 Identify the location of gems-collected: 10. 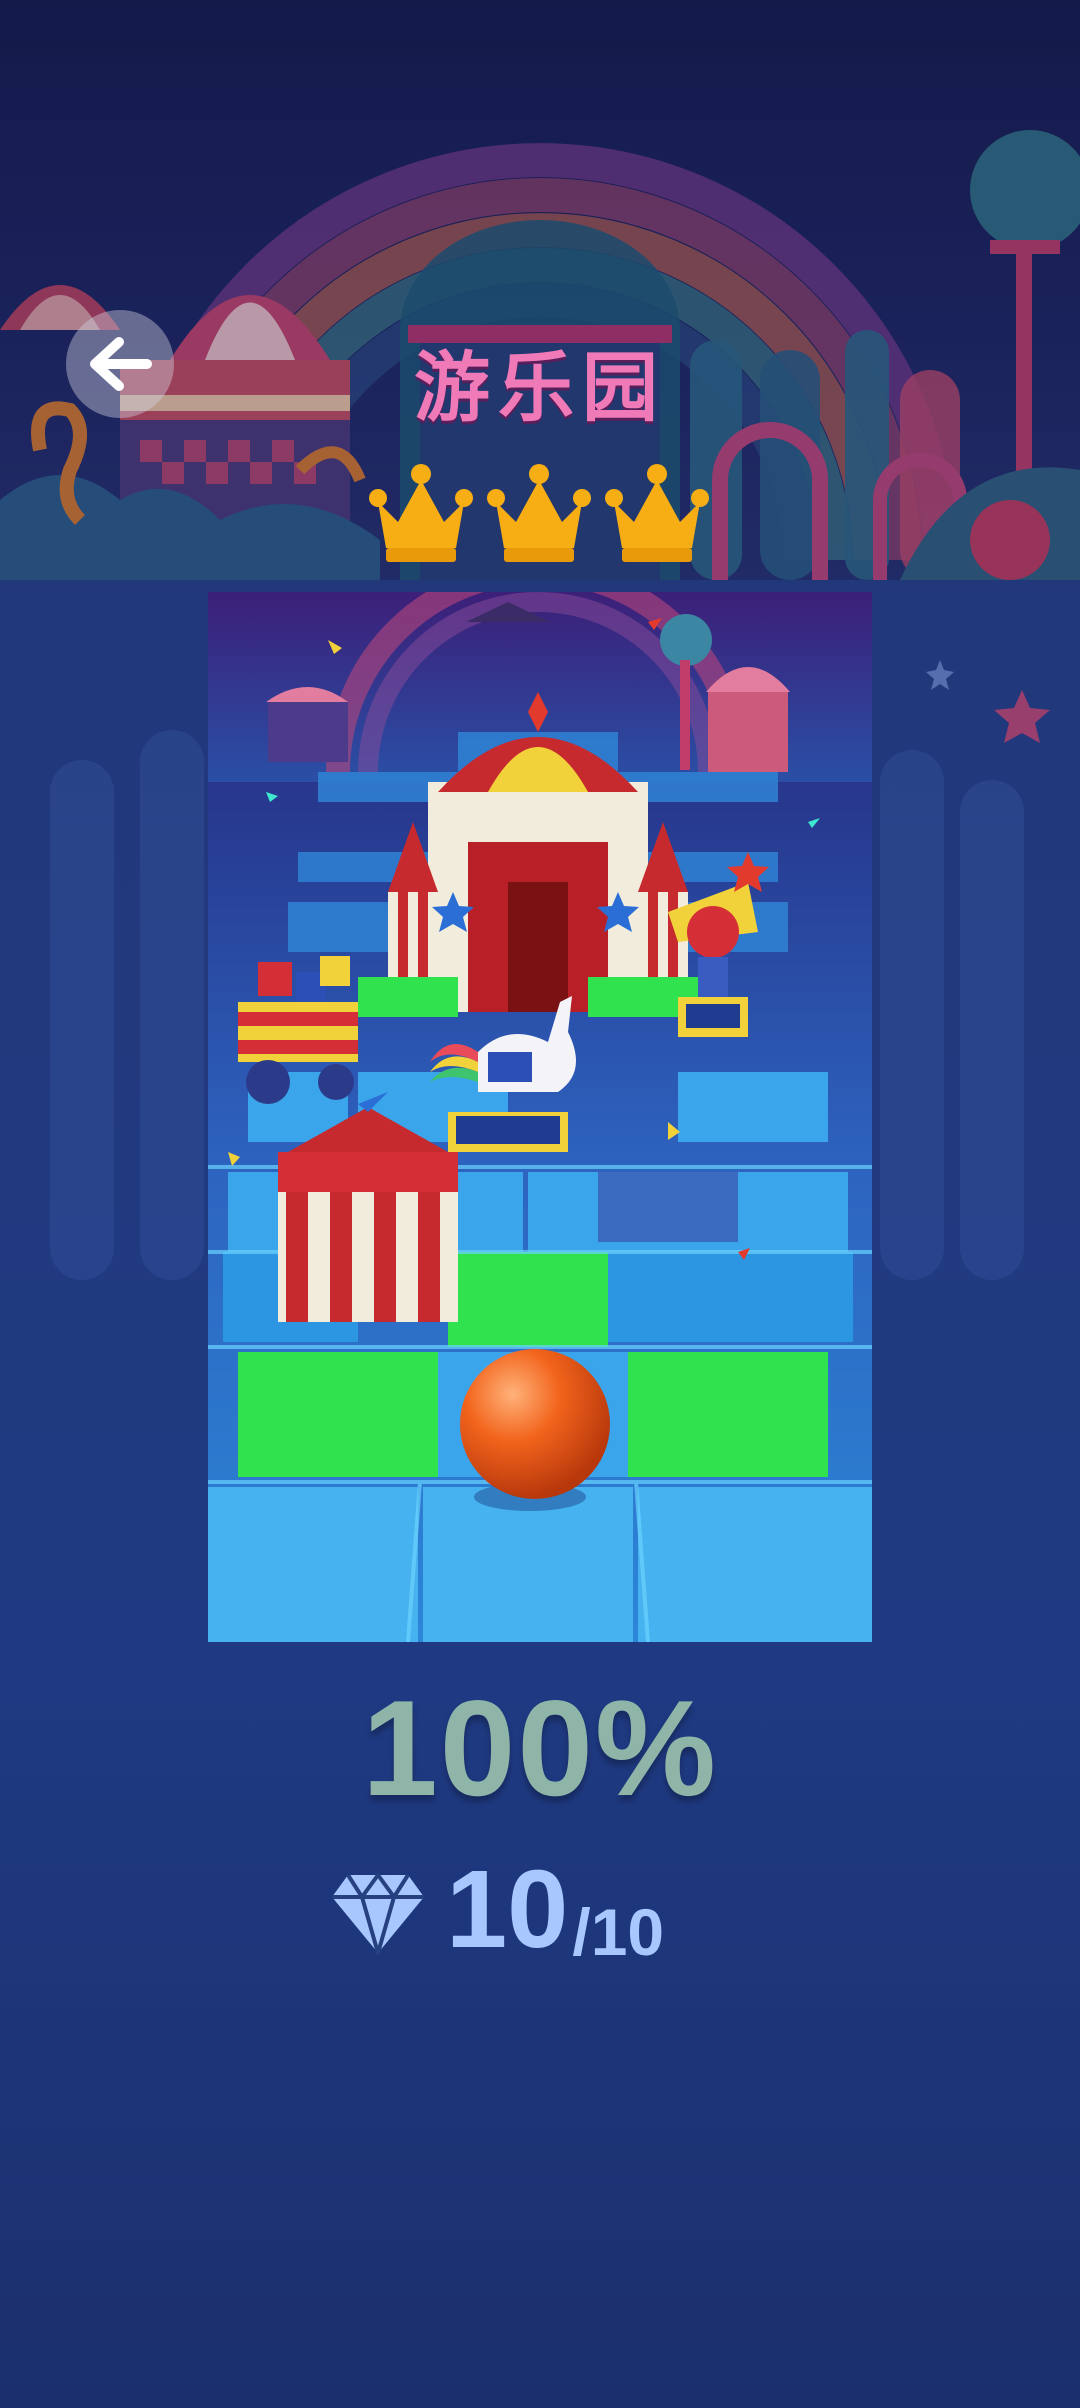
(507, 1909).